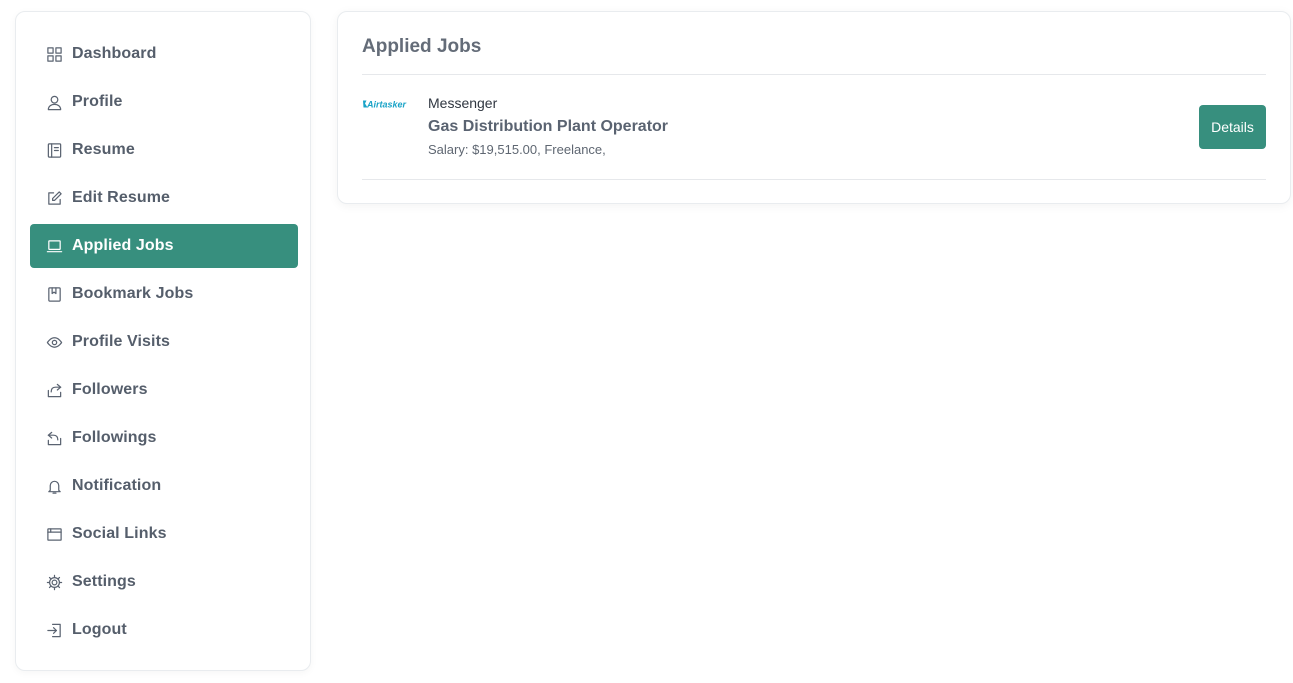 Image resolution: width=1293 pixels, height=683 pixels. I want to click on laptop-icon, so click(54, 246).